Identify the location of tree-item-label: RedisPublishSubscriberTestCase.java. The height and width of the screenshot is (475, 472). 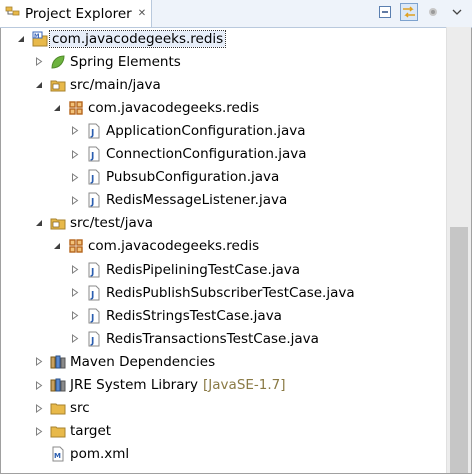
(230, 292).